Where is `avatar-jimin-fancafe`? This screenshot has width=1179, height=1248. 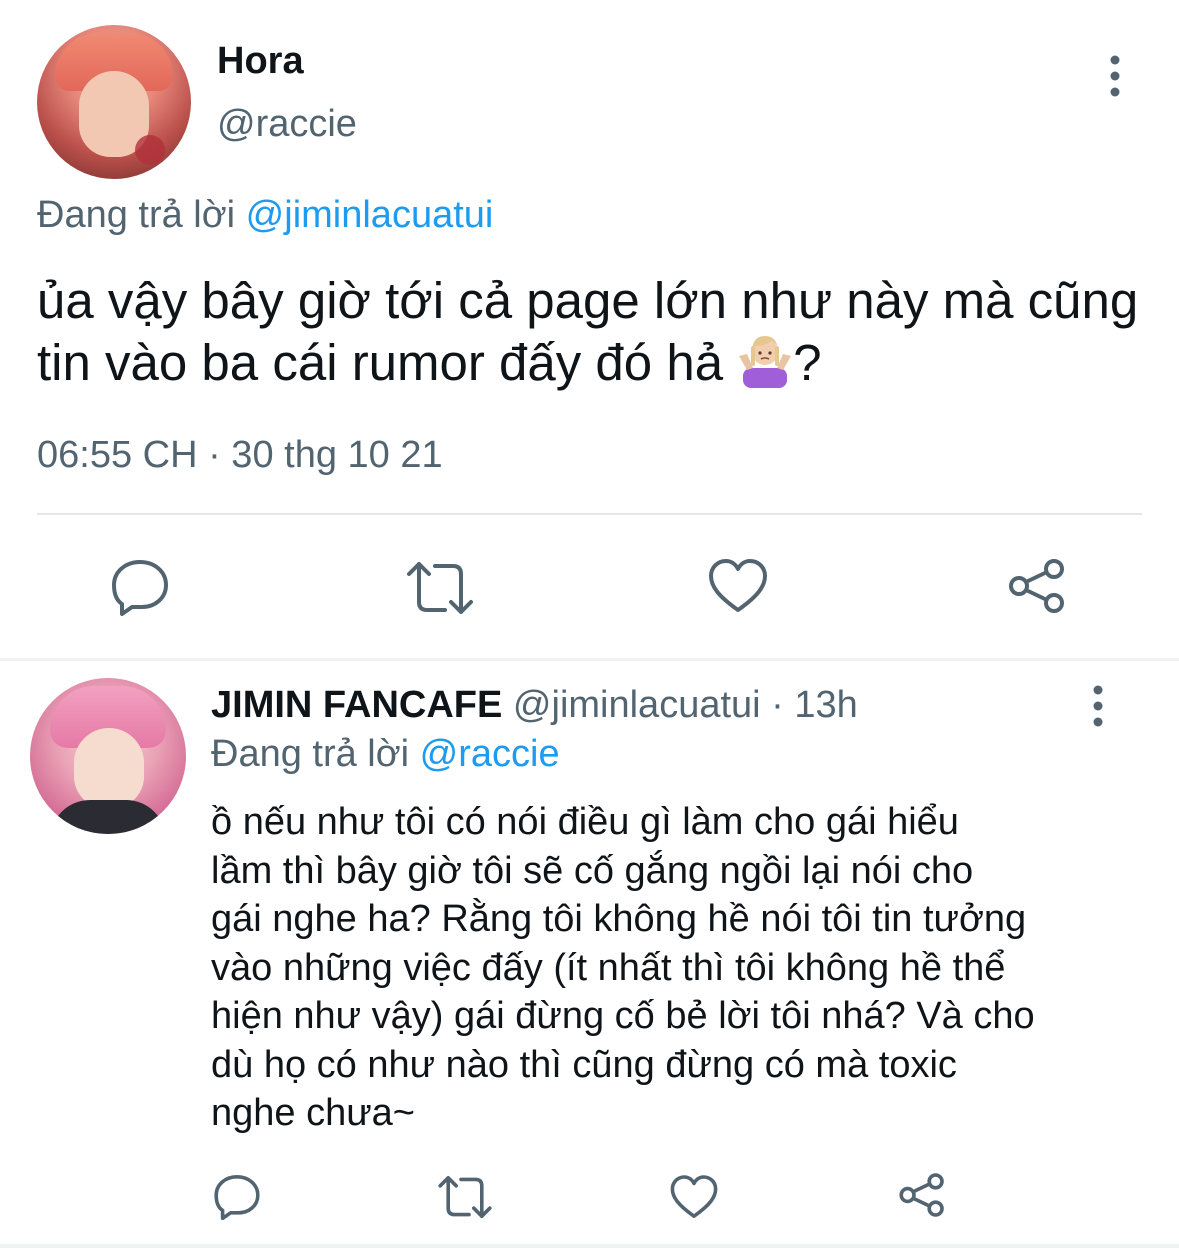 avatar-jimin-fancafe is located at coordinates (108, 756).